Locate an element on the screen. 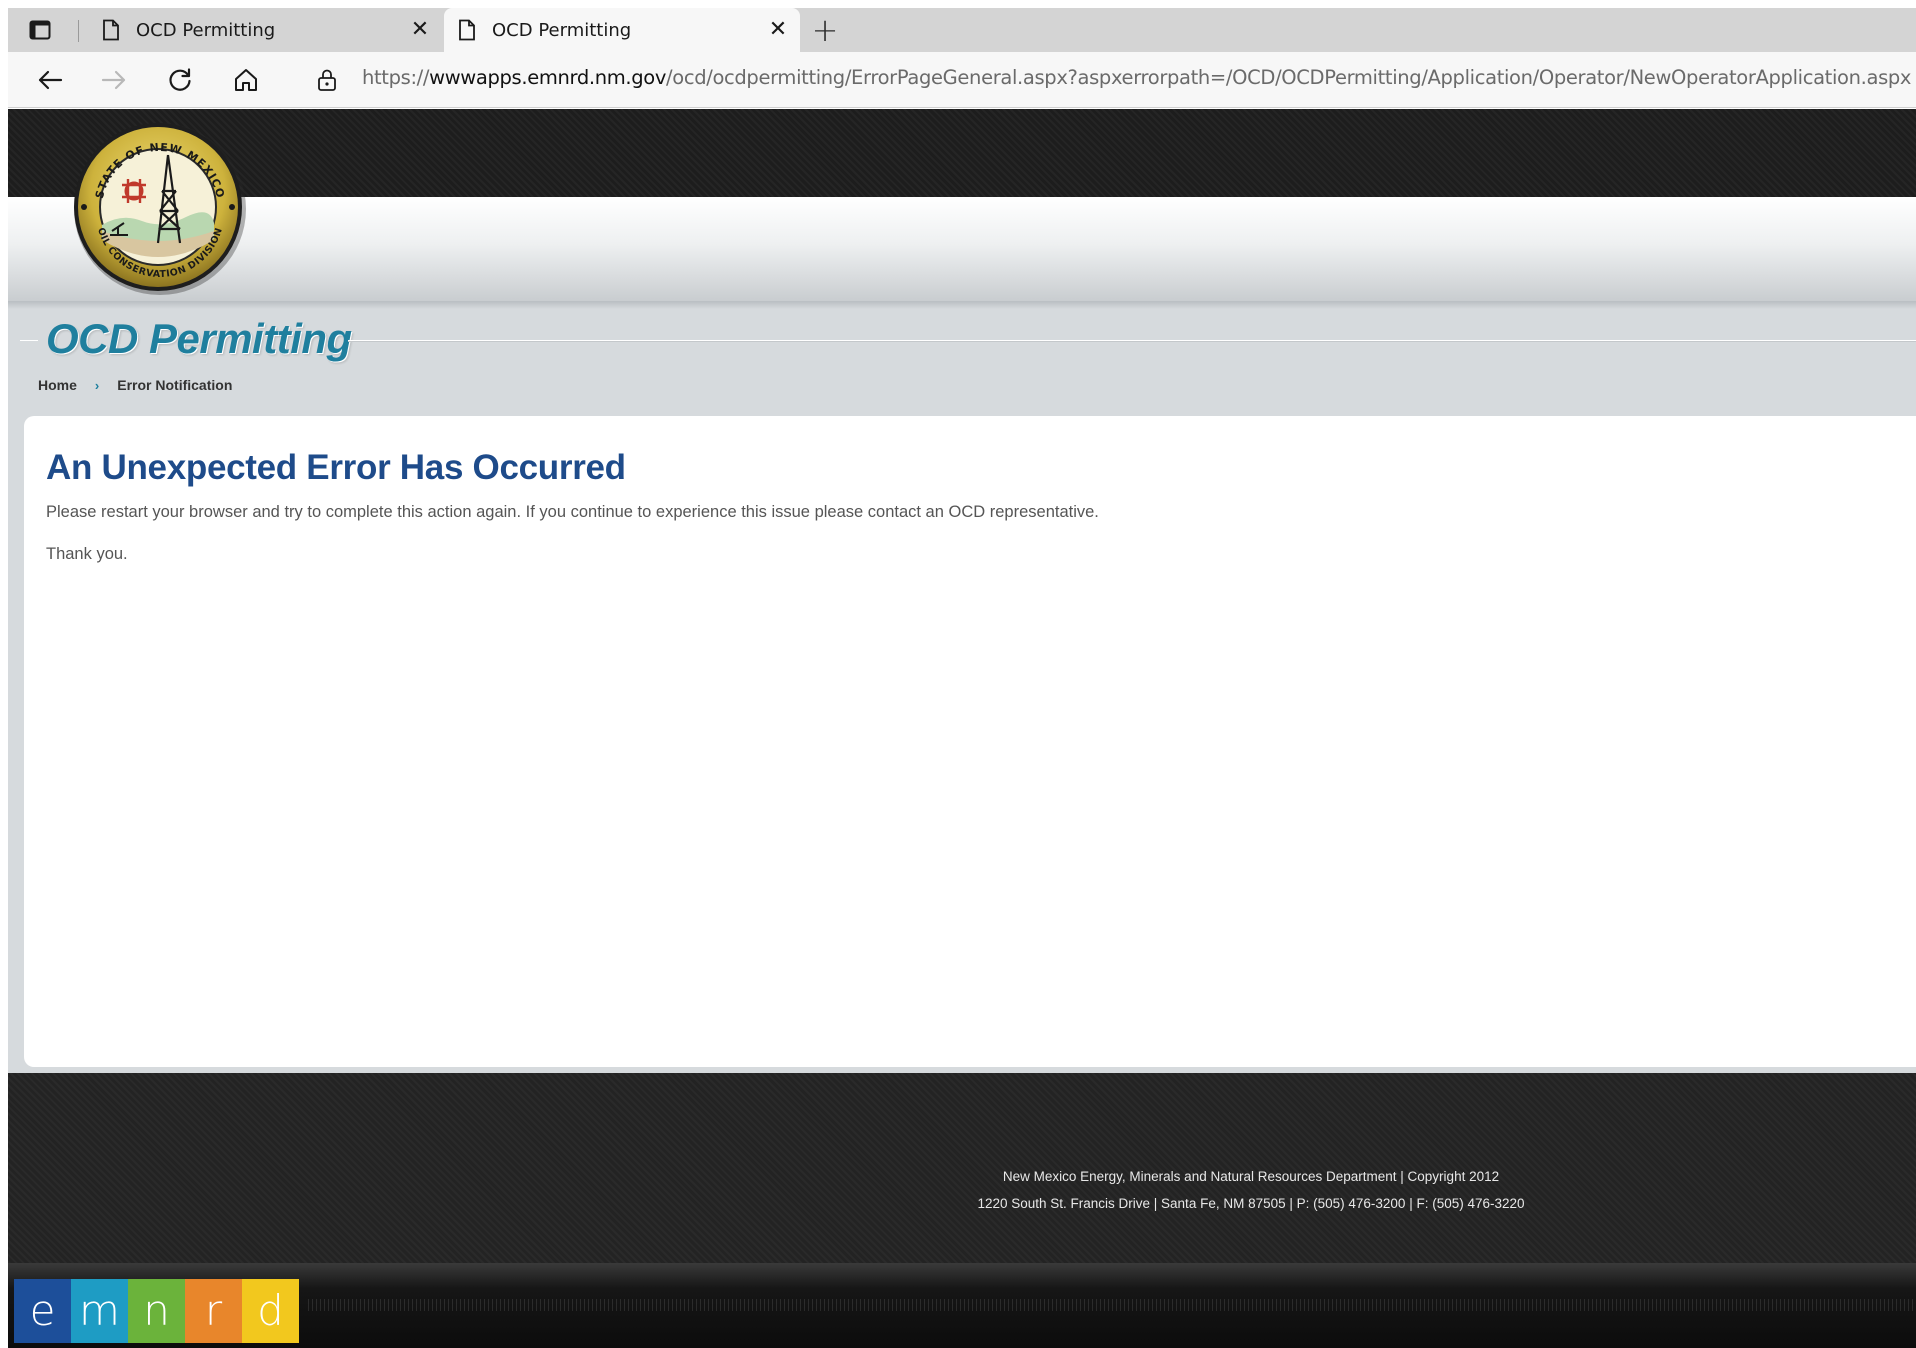 The image size is (1916, 1348). tab-divider is located at coordinates (78, 31).